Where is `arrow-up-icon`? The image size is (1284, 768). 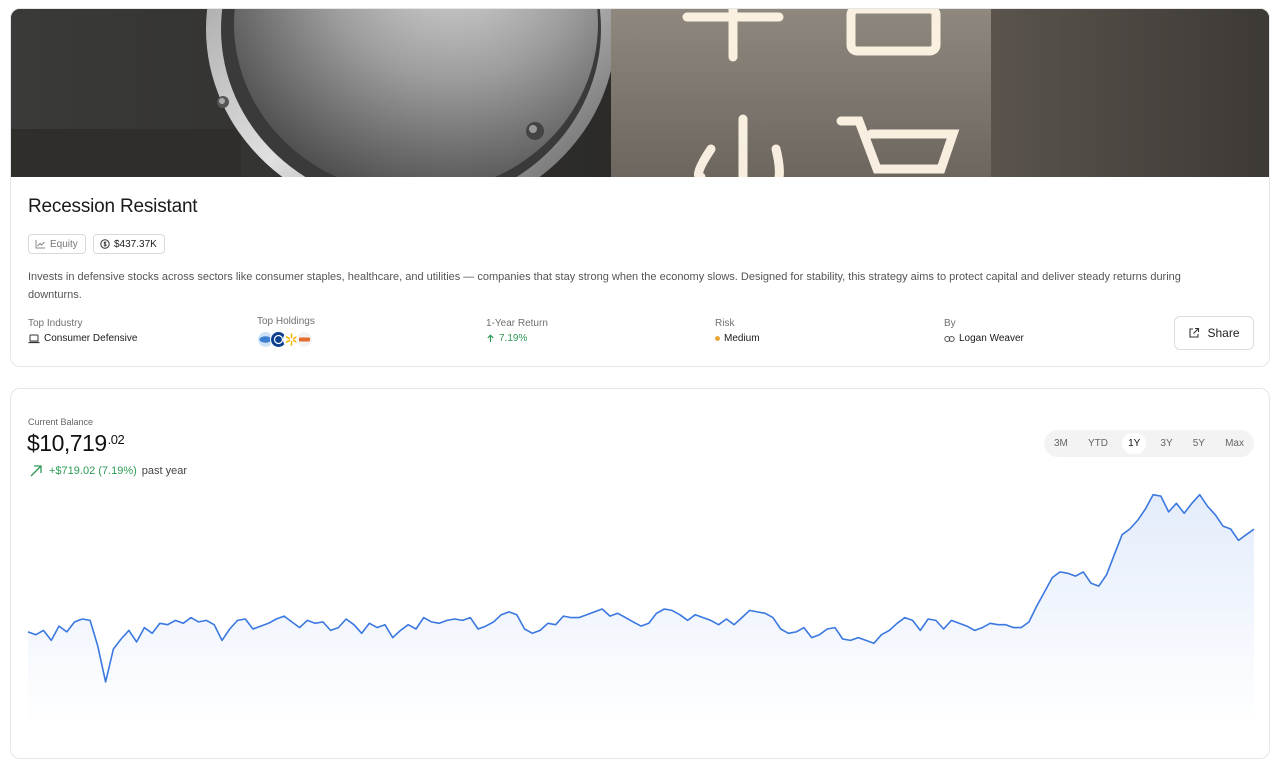 arrow-up-icon is located at coordinates (490, 338).